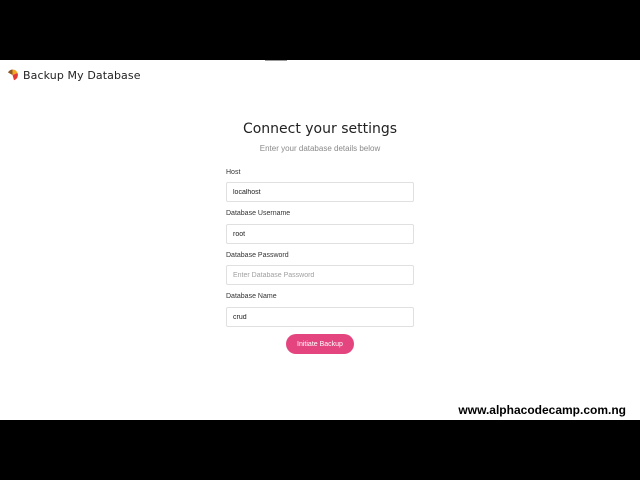 Image resolution: width=640 pixels, height=480 pixels. I want to click on watermark-text: www.alphacodecamp.com.ng, so click(542, 410).